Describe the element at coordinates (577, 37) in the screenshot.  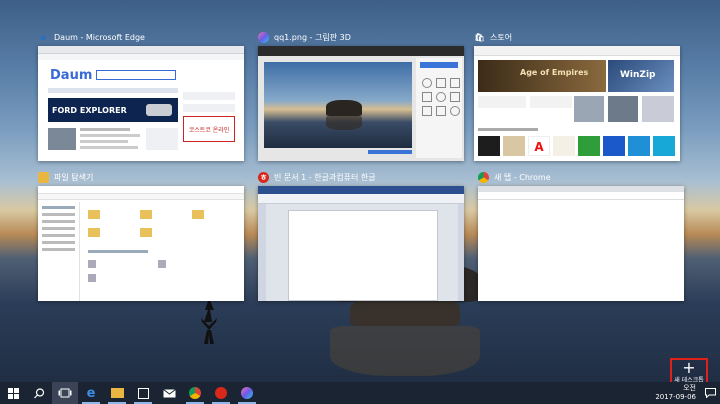
I see `window-title-bar: 🛍 스토어` at that location.